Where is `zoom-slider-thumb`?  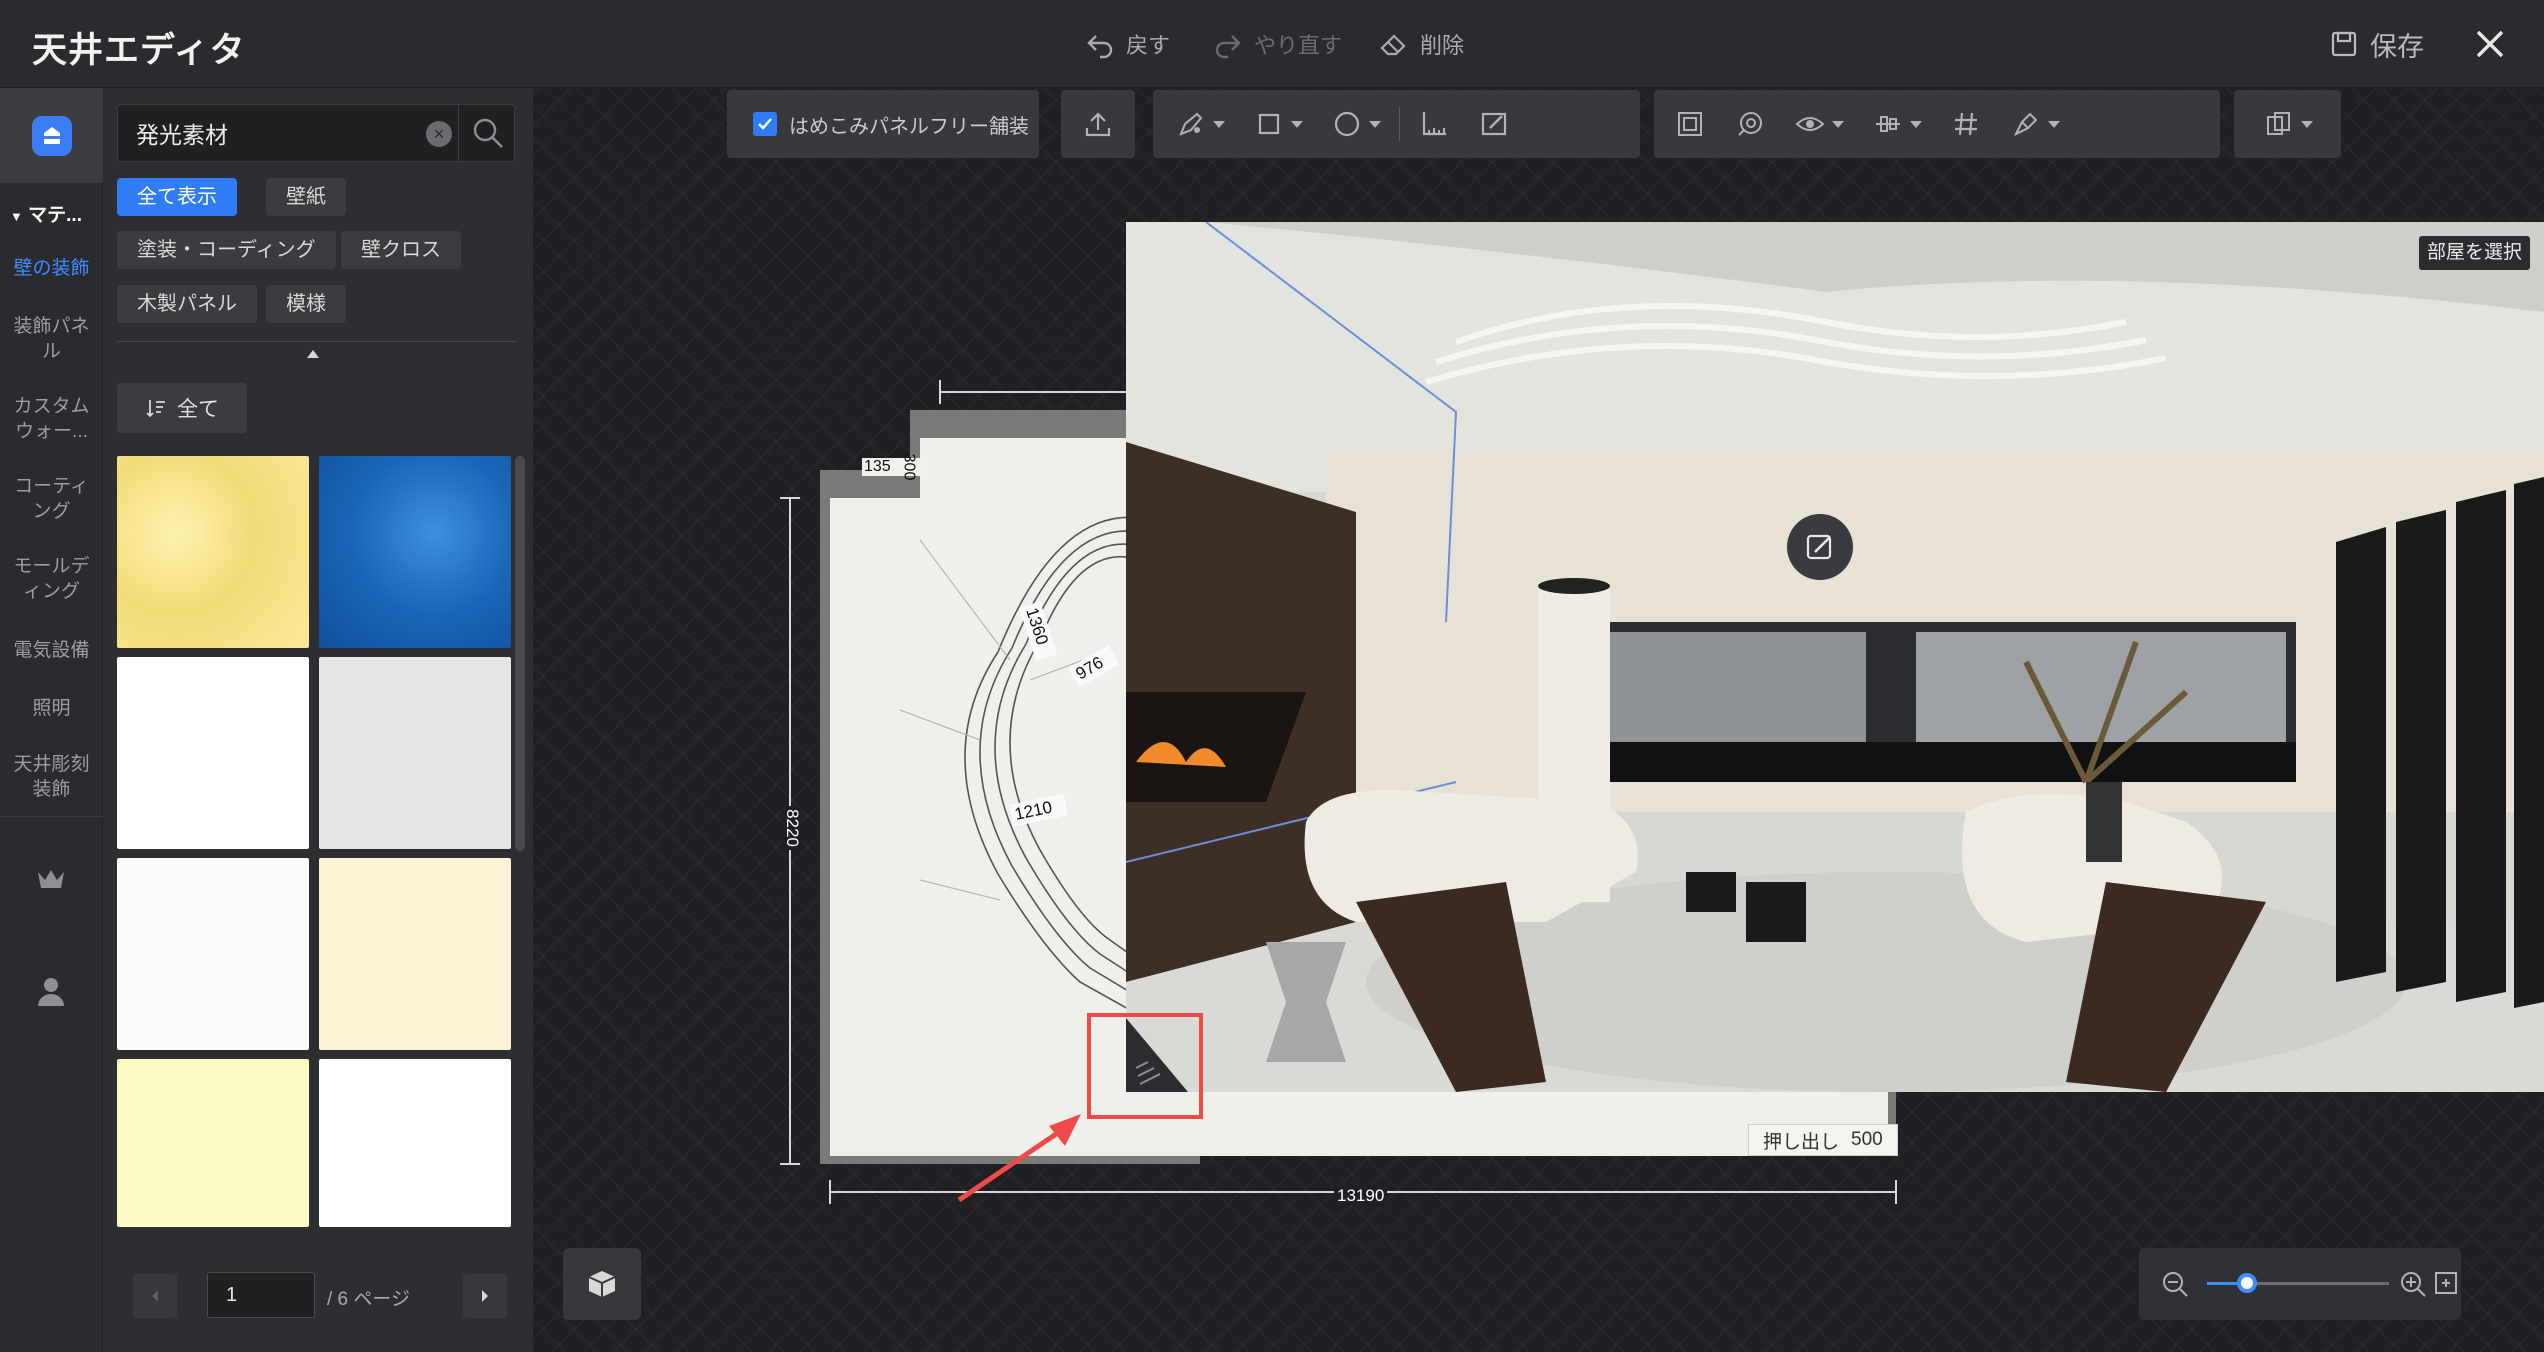
zoom-slider-thumb is located at coordinates (2247, 1283).